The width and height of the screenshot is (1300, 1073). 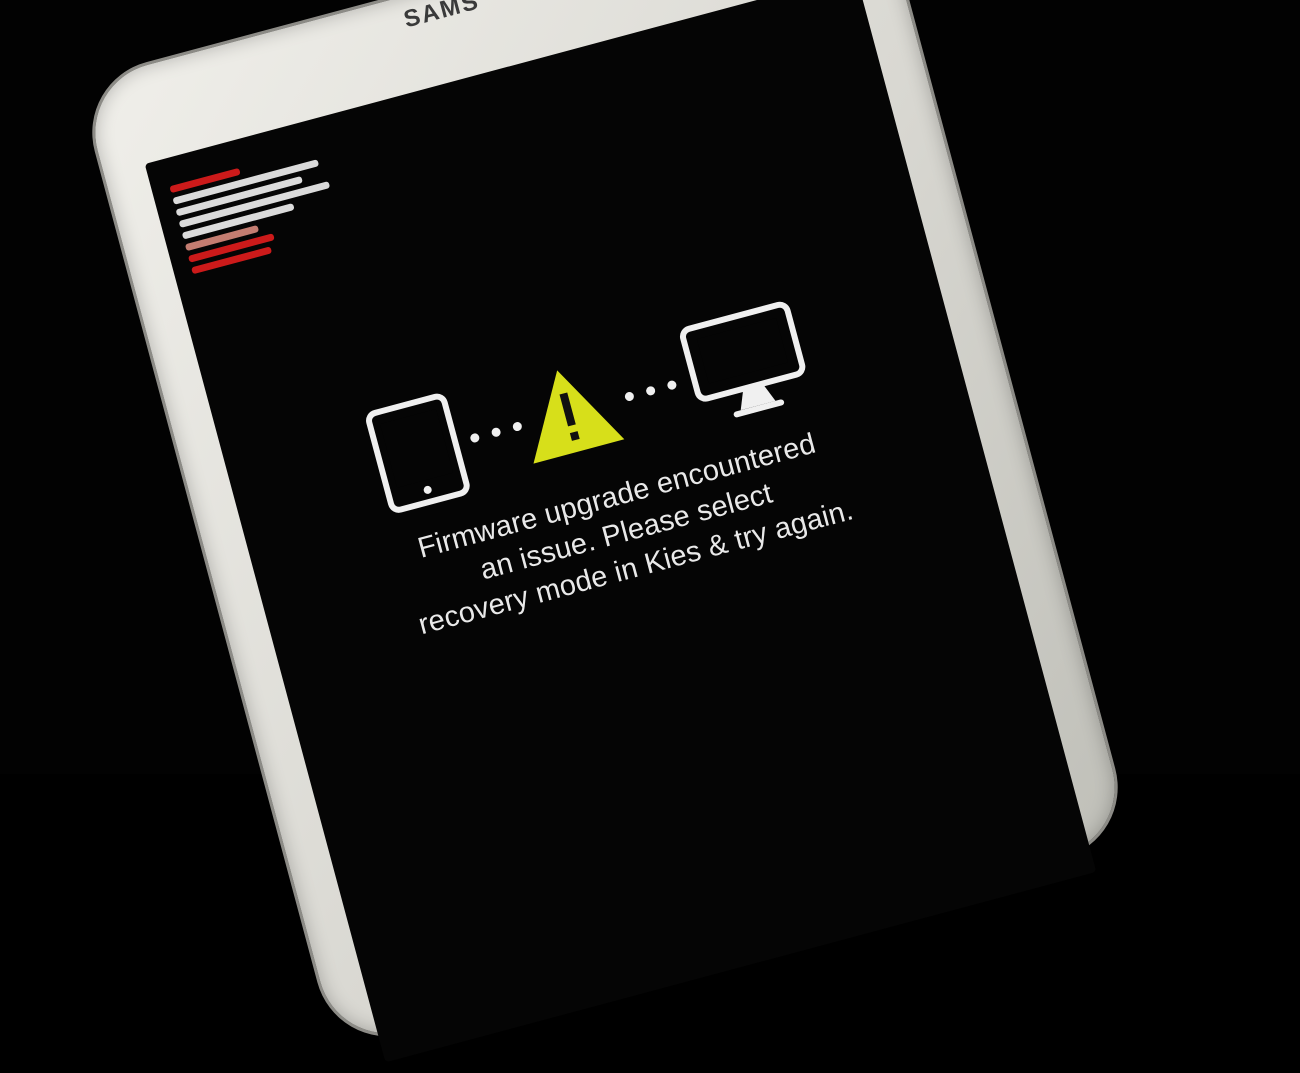 I want to click on connection-dots-left, so click(x=496, y=432).